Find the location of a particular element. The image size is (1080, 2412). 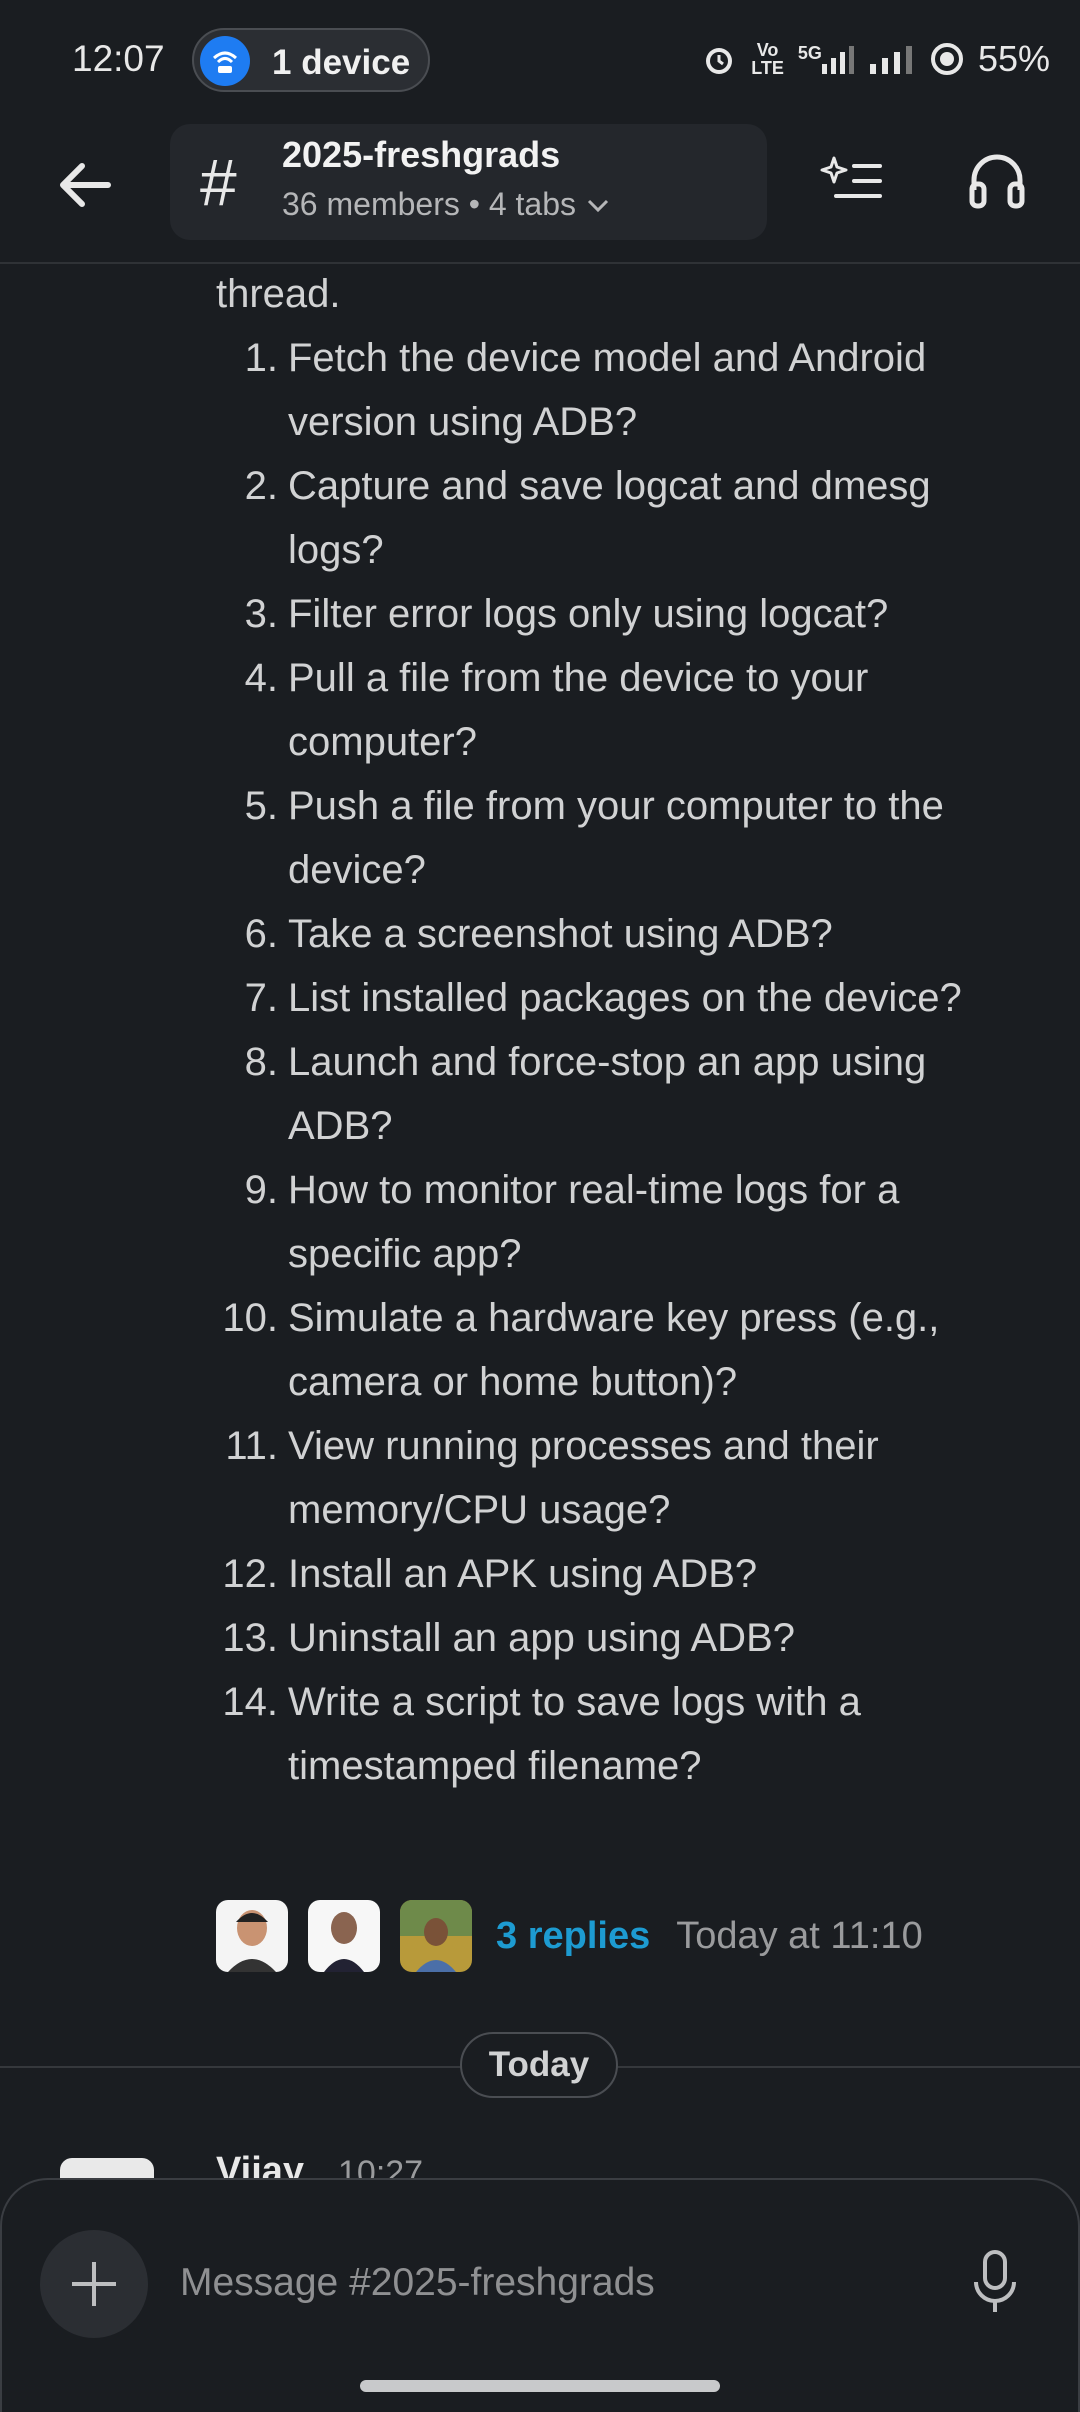

back-button is located at coordinates (85, 185).